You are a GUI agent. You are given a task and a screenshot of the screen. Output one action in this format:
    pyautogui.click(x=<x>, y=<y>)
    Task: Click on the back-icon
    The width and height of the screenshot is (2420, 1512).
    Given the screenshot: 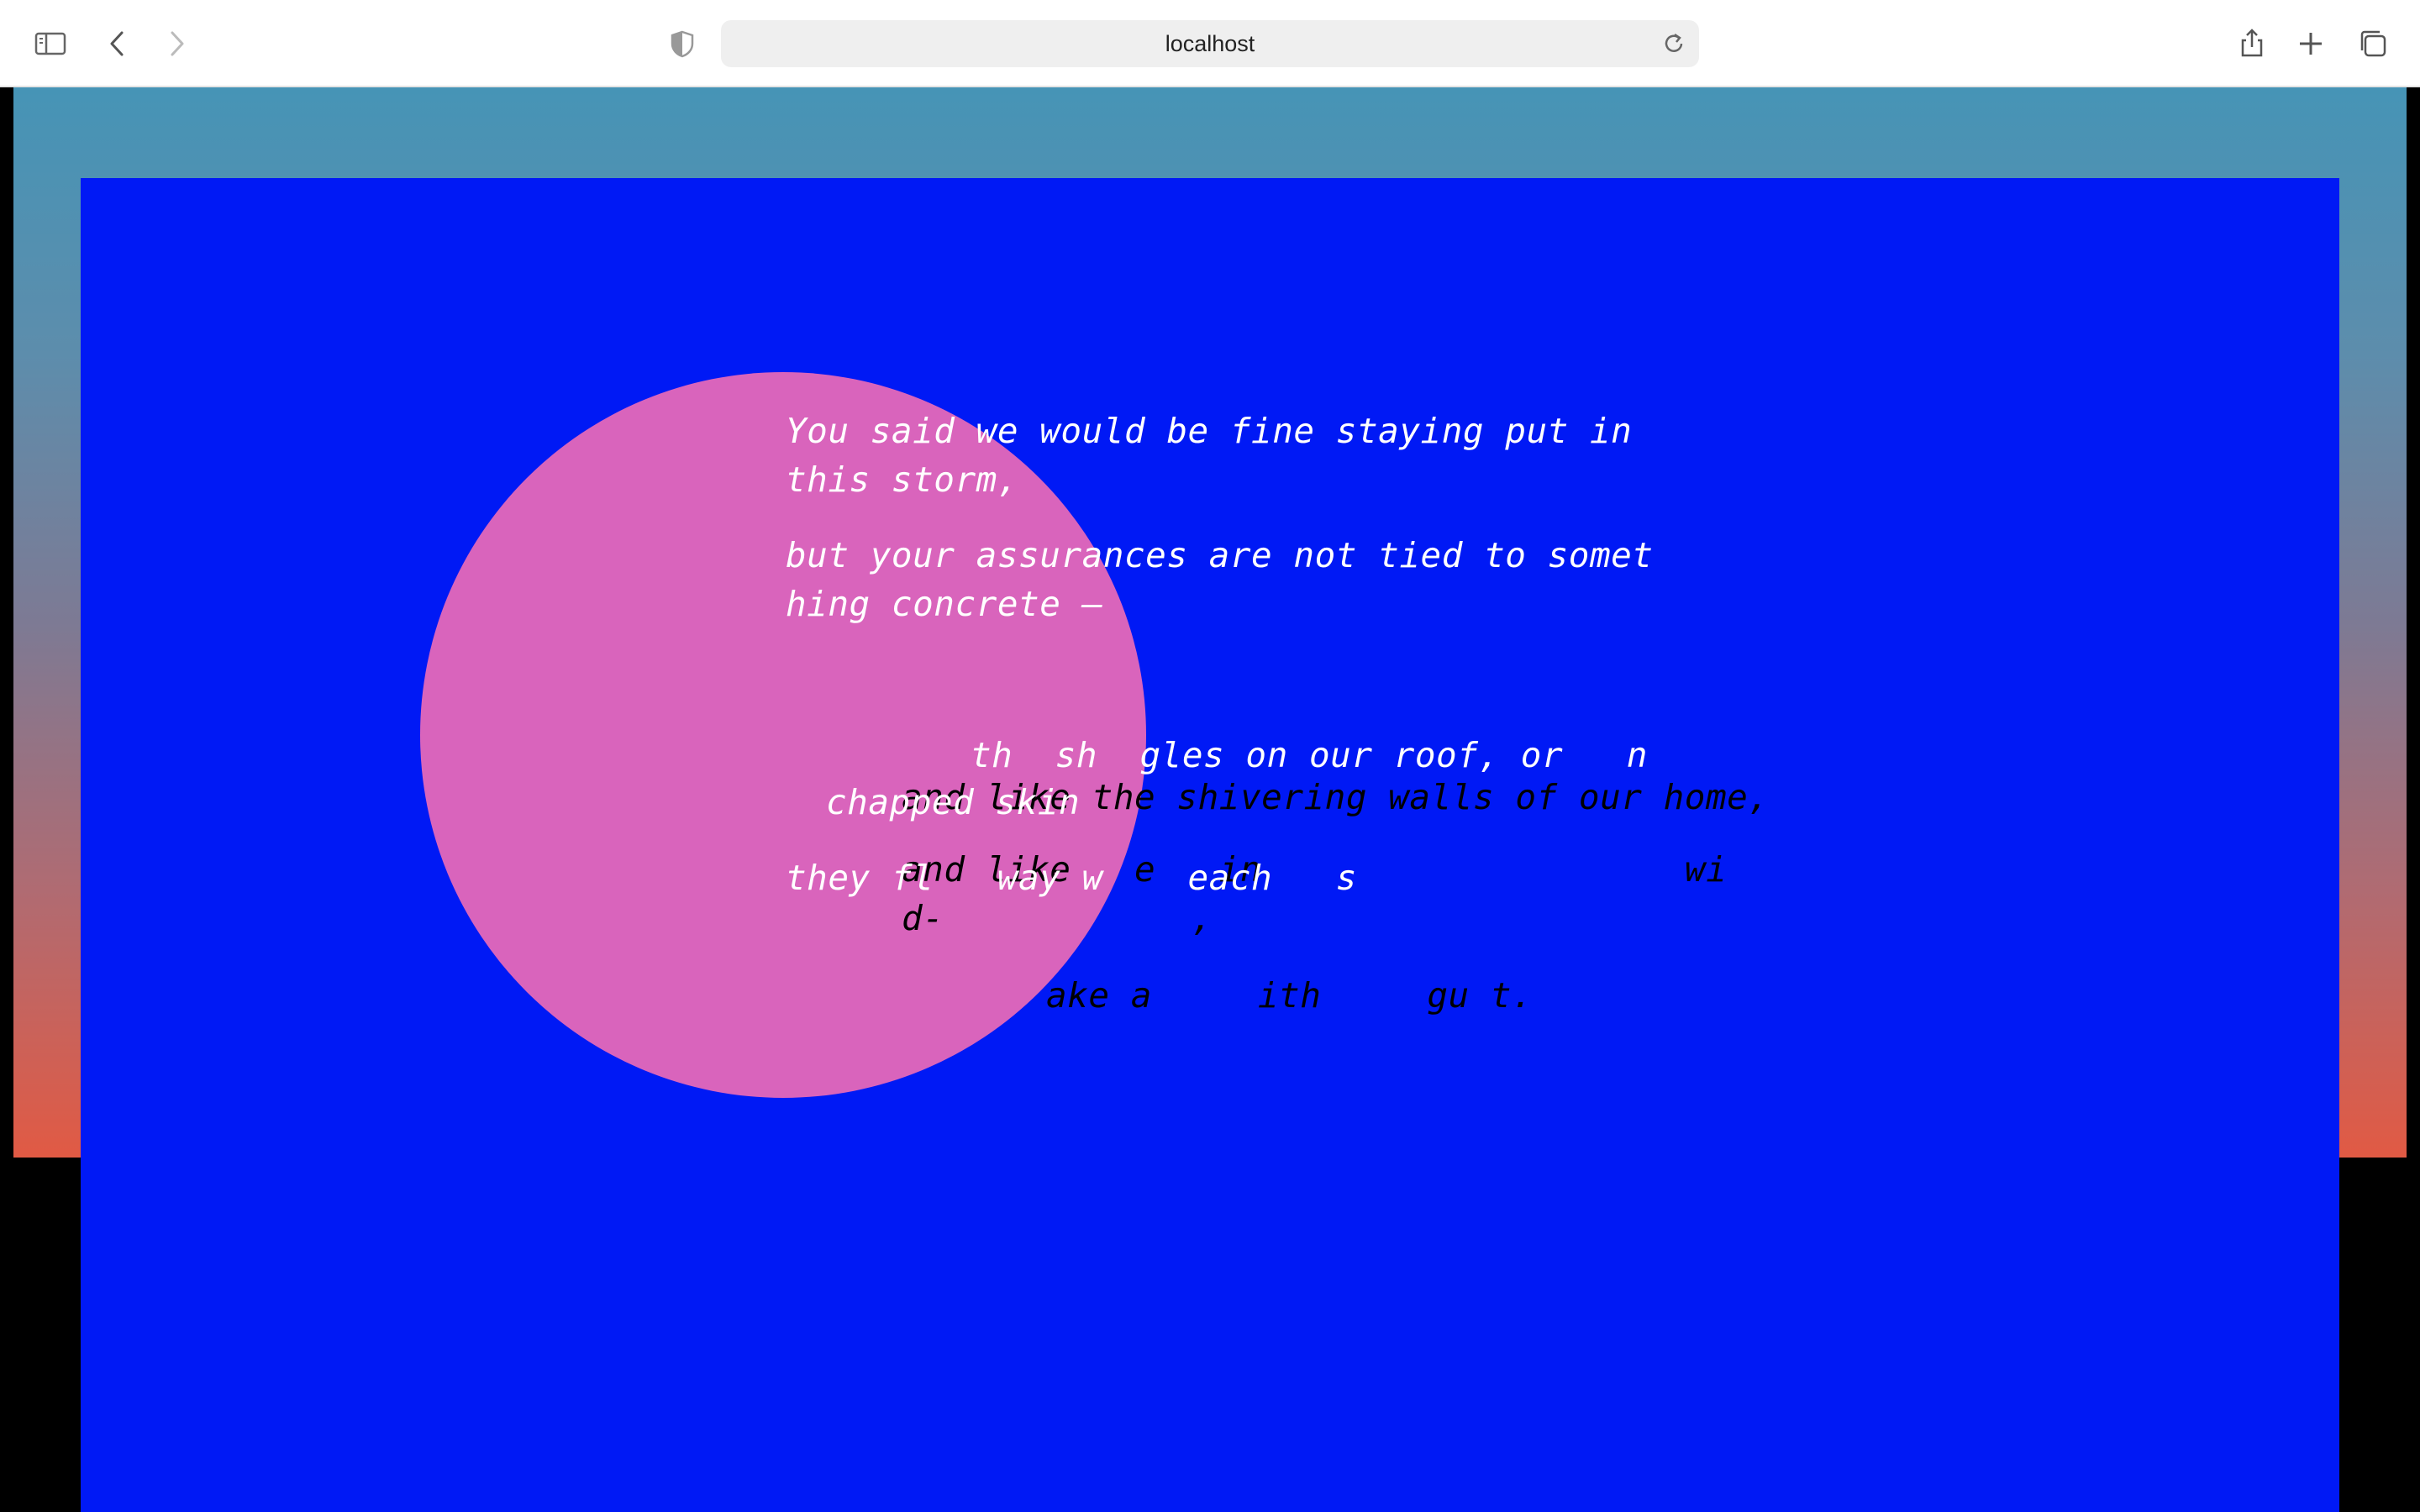 What is the action you would take?
    pyautogui.click(x=117, y=43)
    